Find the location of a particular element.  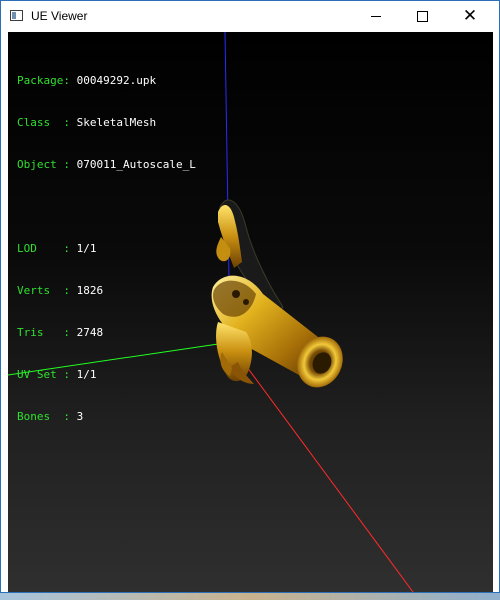

app-window-icon is located at coordinates (16, 15).